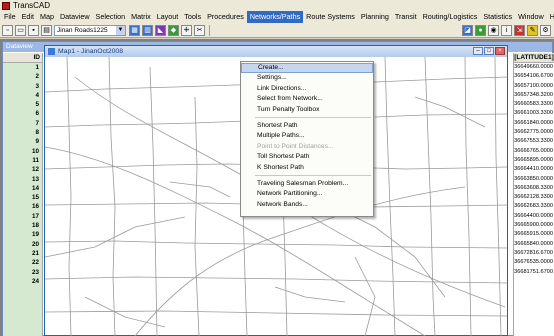  I want to click on latitude-cell: 36661840.0000, so click(534, 123).